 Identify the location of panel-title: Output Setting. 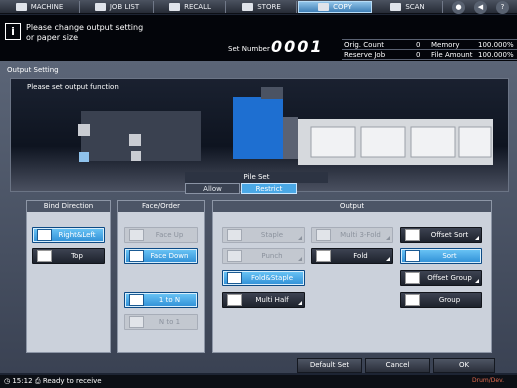
(33, 70).